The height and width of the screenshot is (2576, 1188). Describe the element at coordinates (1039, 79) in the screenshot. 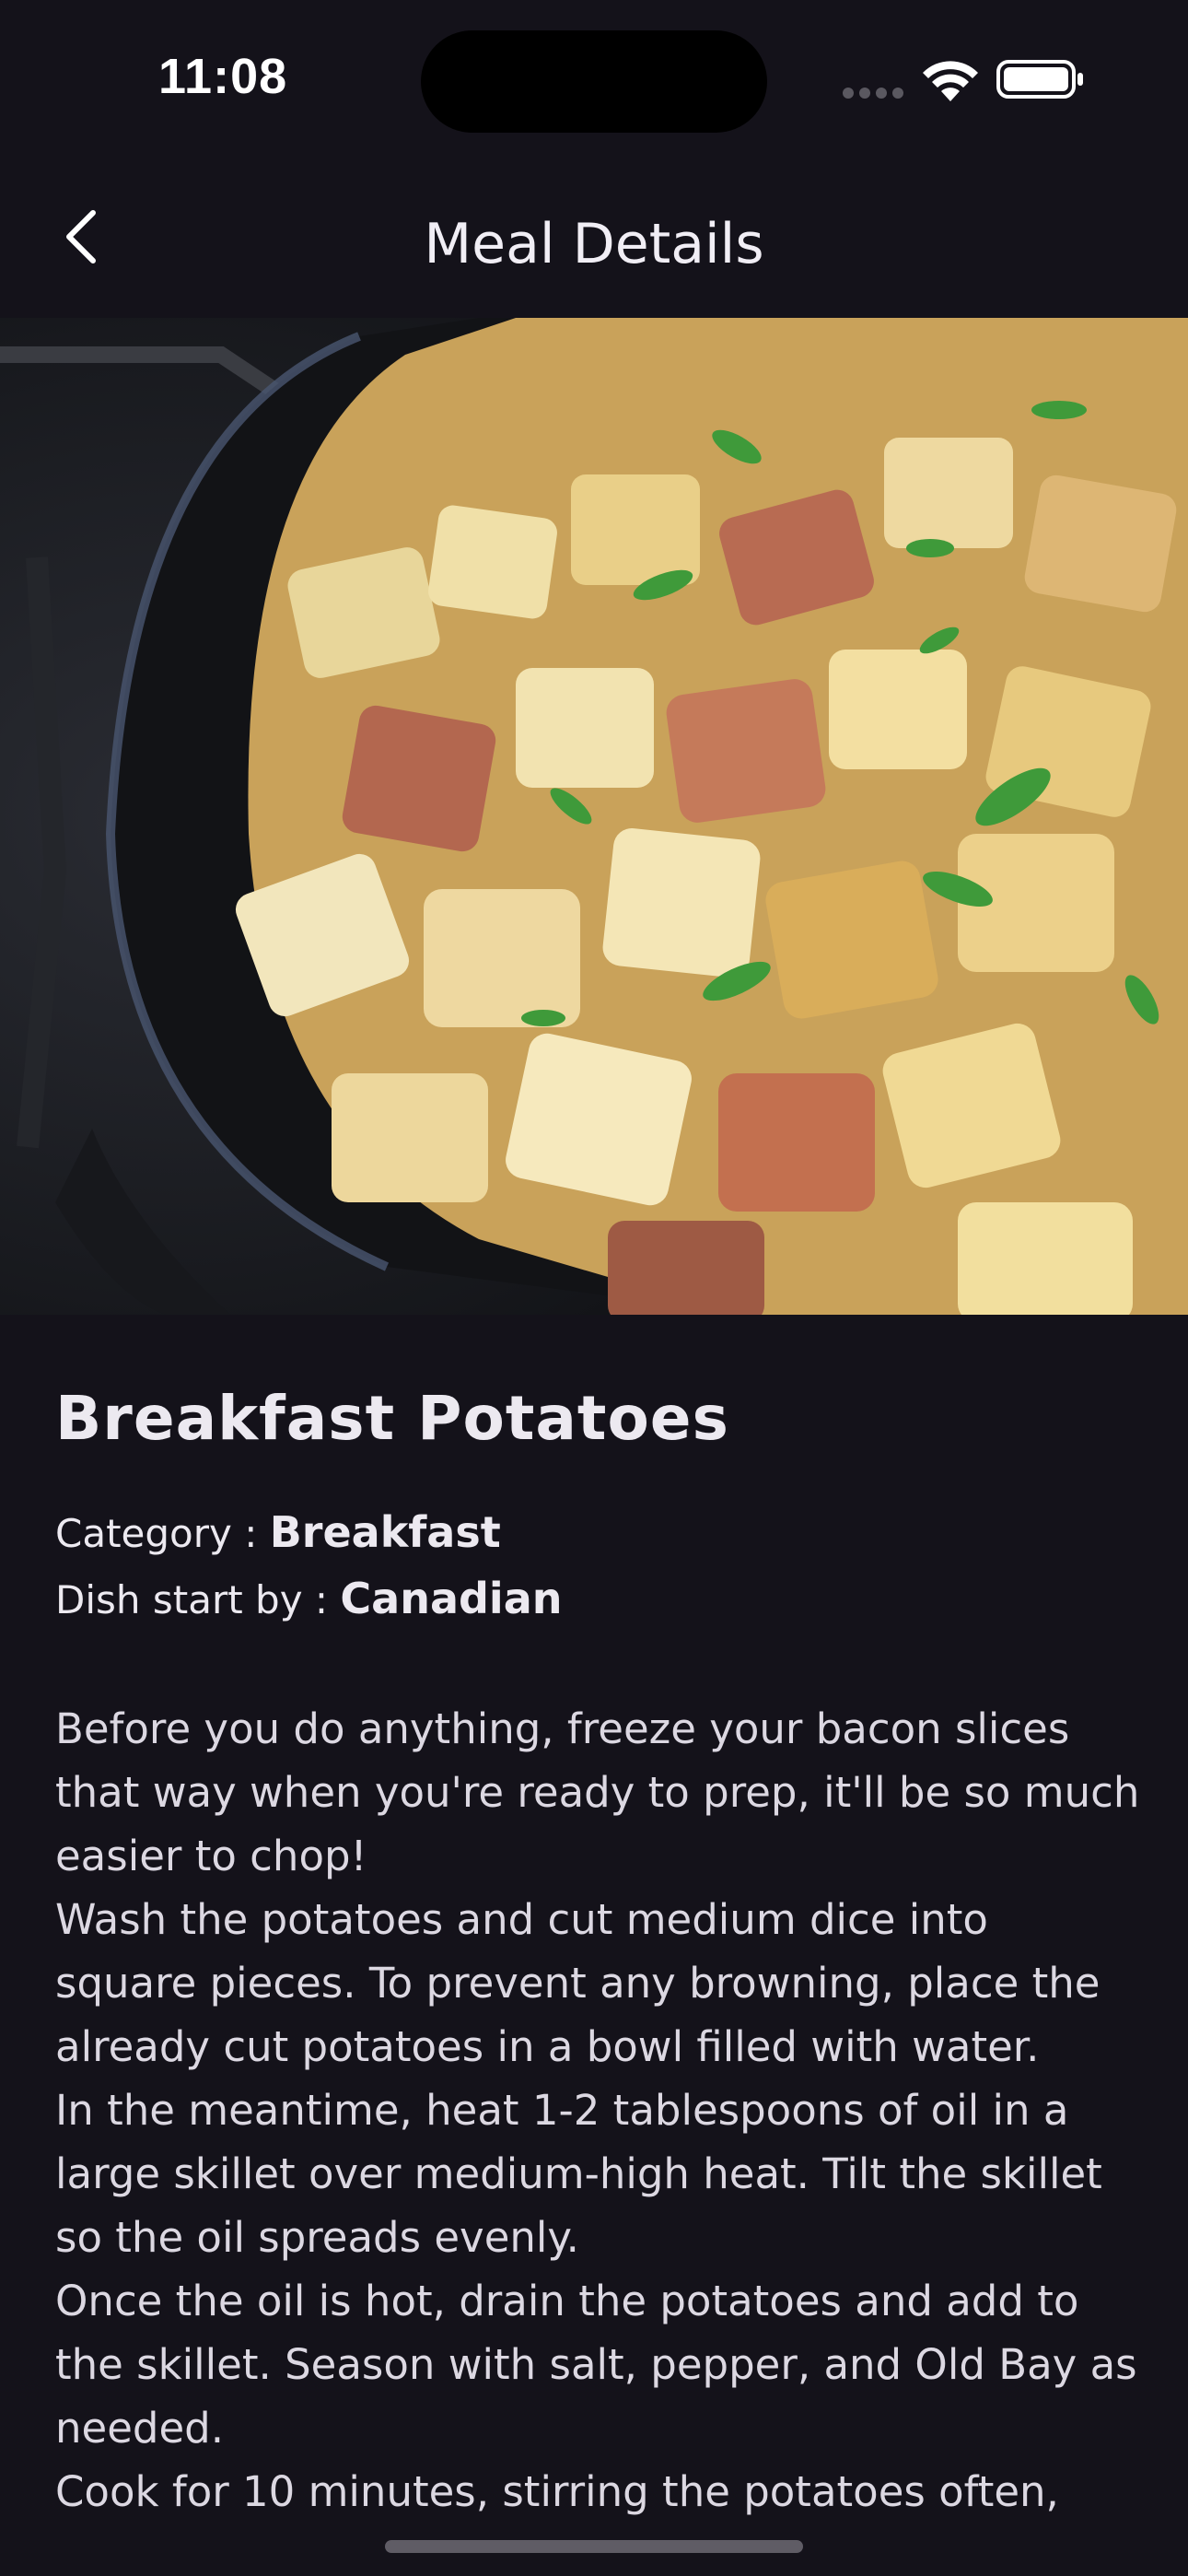

I see `battery-icon` at that location.